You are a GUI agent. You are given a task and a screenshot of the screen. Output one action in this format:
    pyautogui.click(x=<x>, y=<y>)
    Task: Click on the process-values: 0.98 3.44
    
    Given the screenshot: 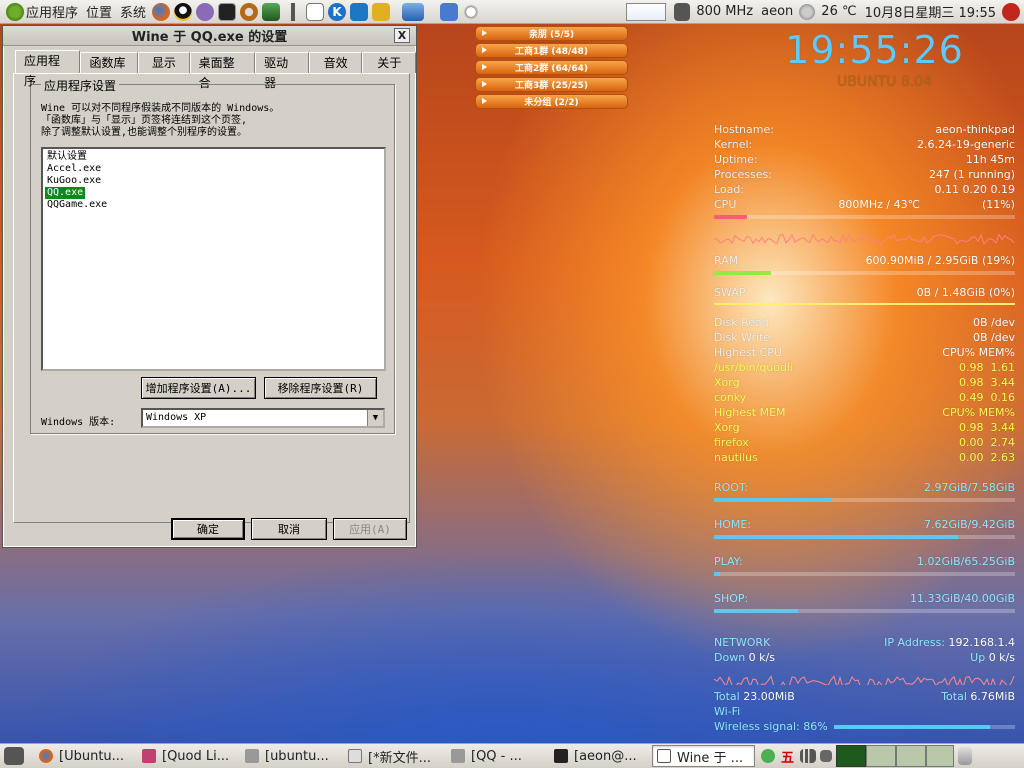 What is the action you would take?
    pyautogui.click(x=987, y=427)
    